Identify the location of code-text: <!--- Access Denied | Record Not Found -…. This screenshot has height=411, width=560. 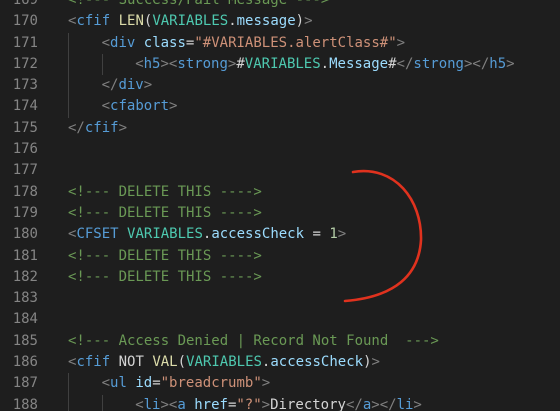
(253, 341).